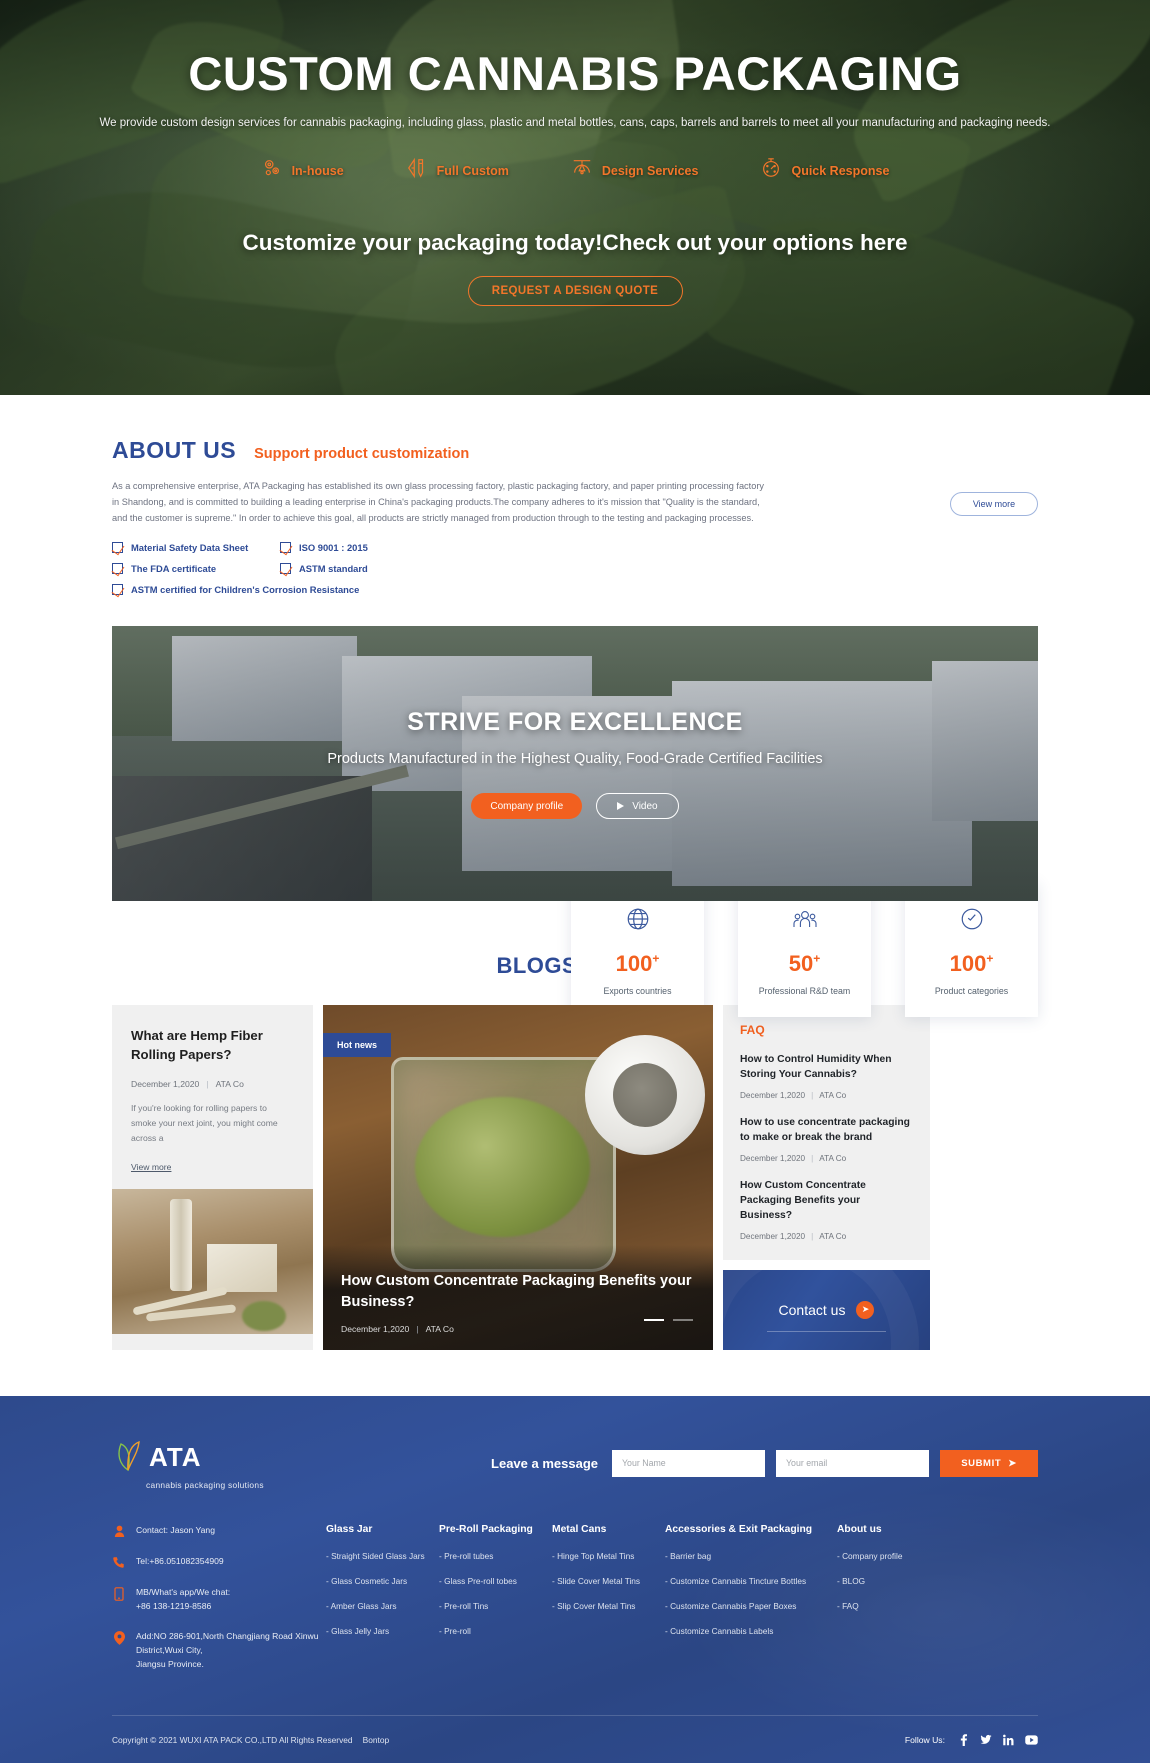 The height and width of the screenshot is (1763, 1150). I want to click on hero-feature-label: Full Custom, so click(472, 170).